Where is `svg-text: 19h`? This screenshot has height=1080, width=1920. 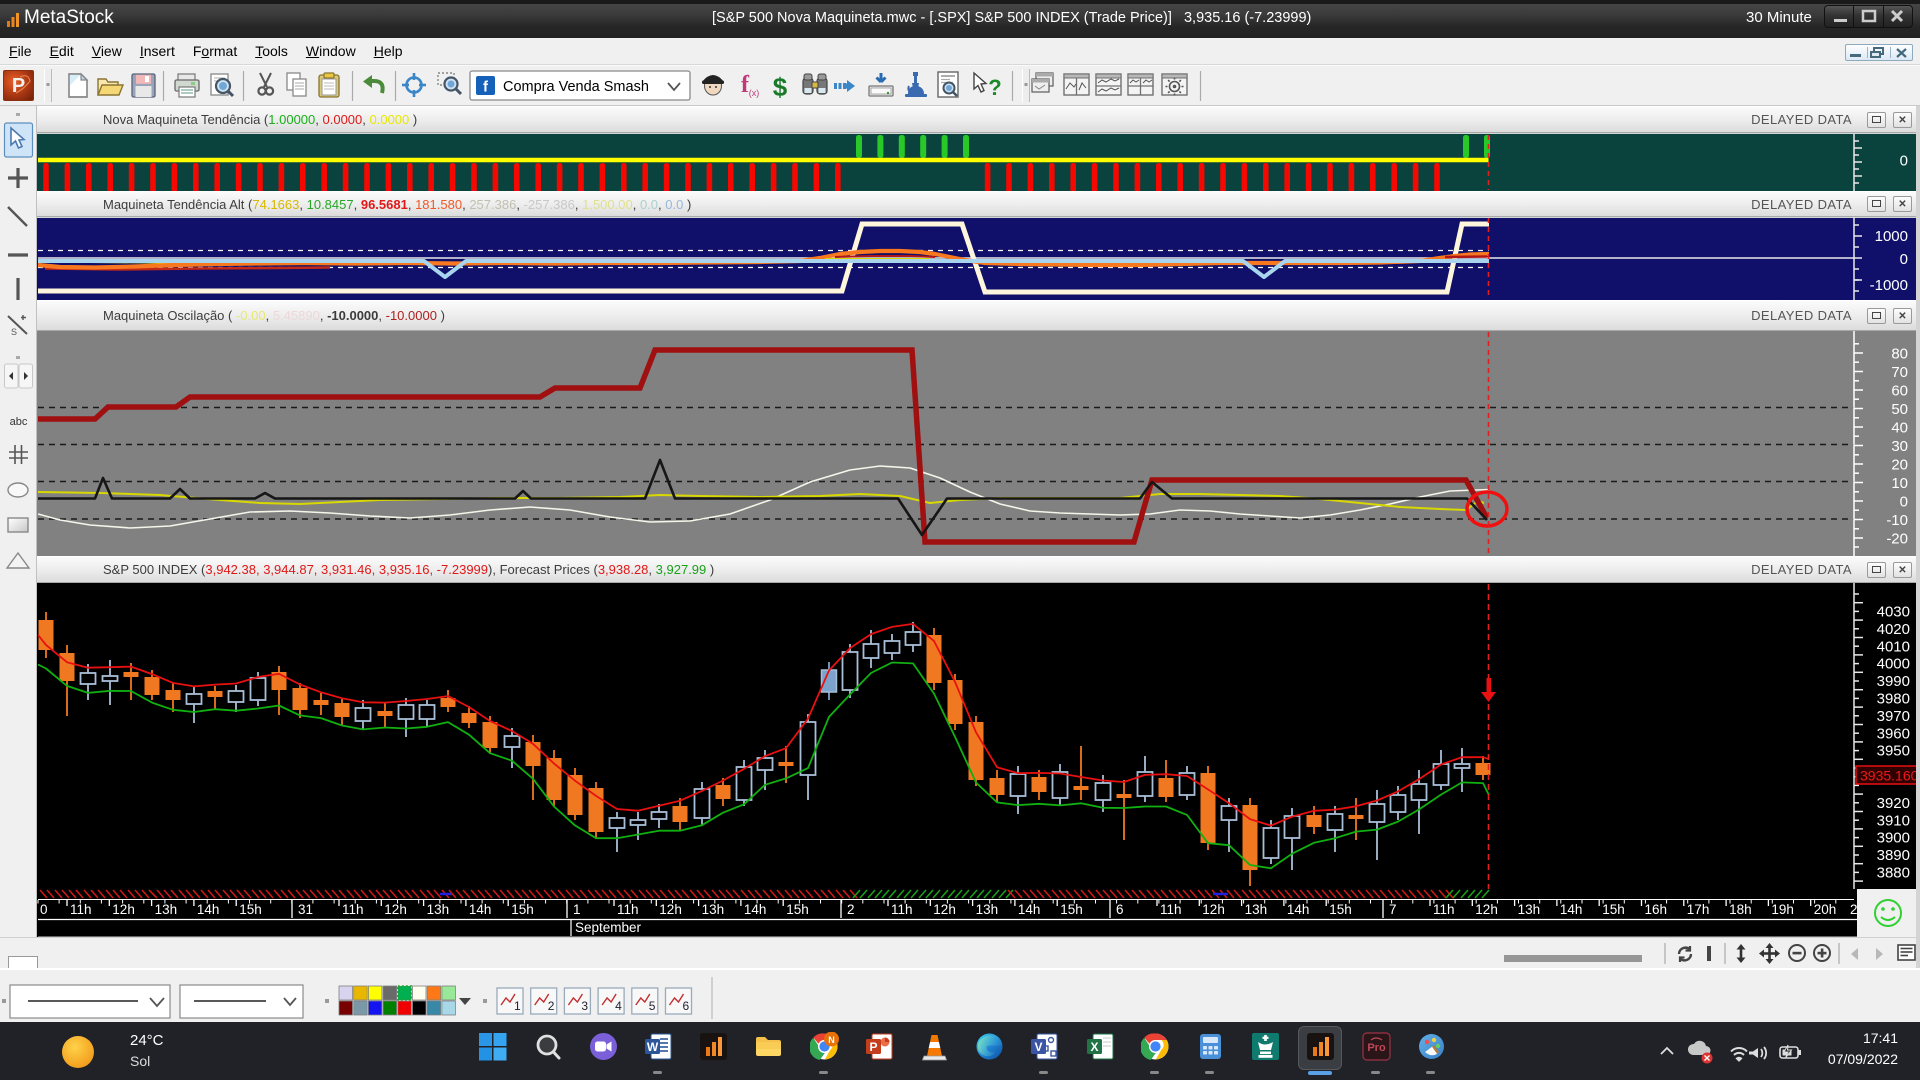 svg-text: 19h is located at coordinates (1782, 909).